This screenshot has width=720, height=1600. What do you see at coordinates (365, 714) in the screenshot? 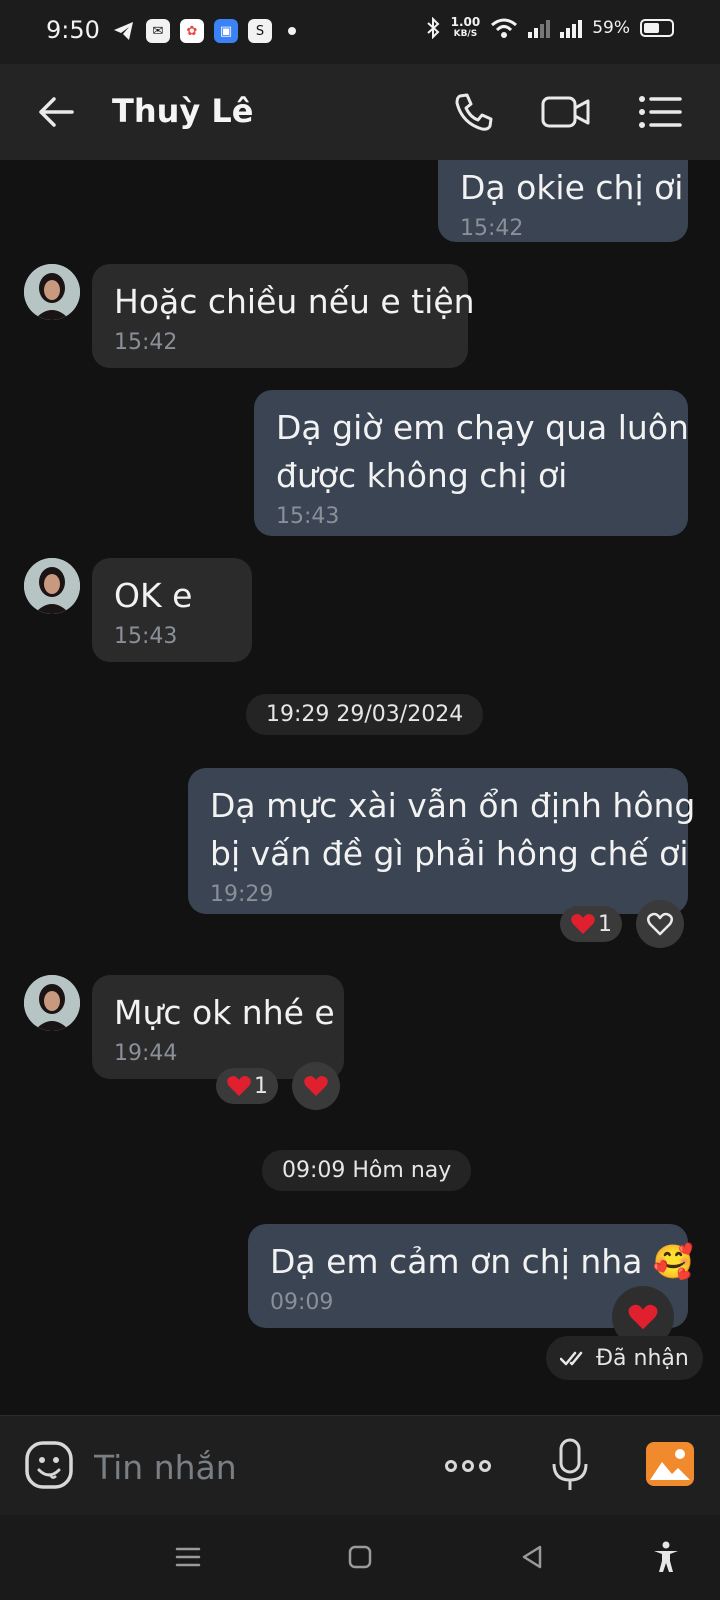
I see `date-separator: 19:29 29/03/2024` at bounding box center [365, 714].